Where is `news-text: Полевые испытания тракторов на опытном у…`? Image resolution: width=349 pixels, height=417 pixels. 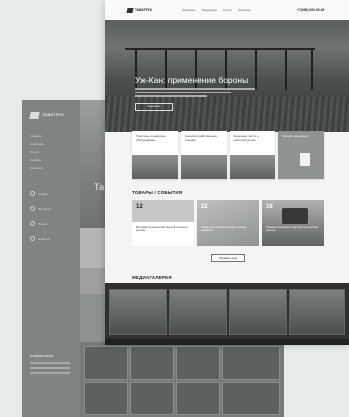
news-text: Полевые испытания тракторов на опытном у… is located at coordinates (292, 229).